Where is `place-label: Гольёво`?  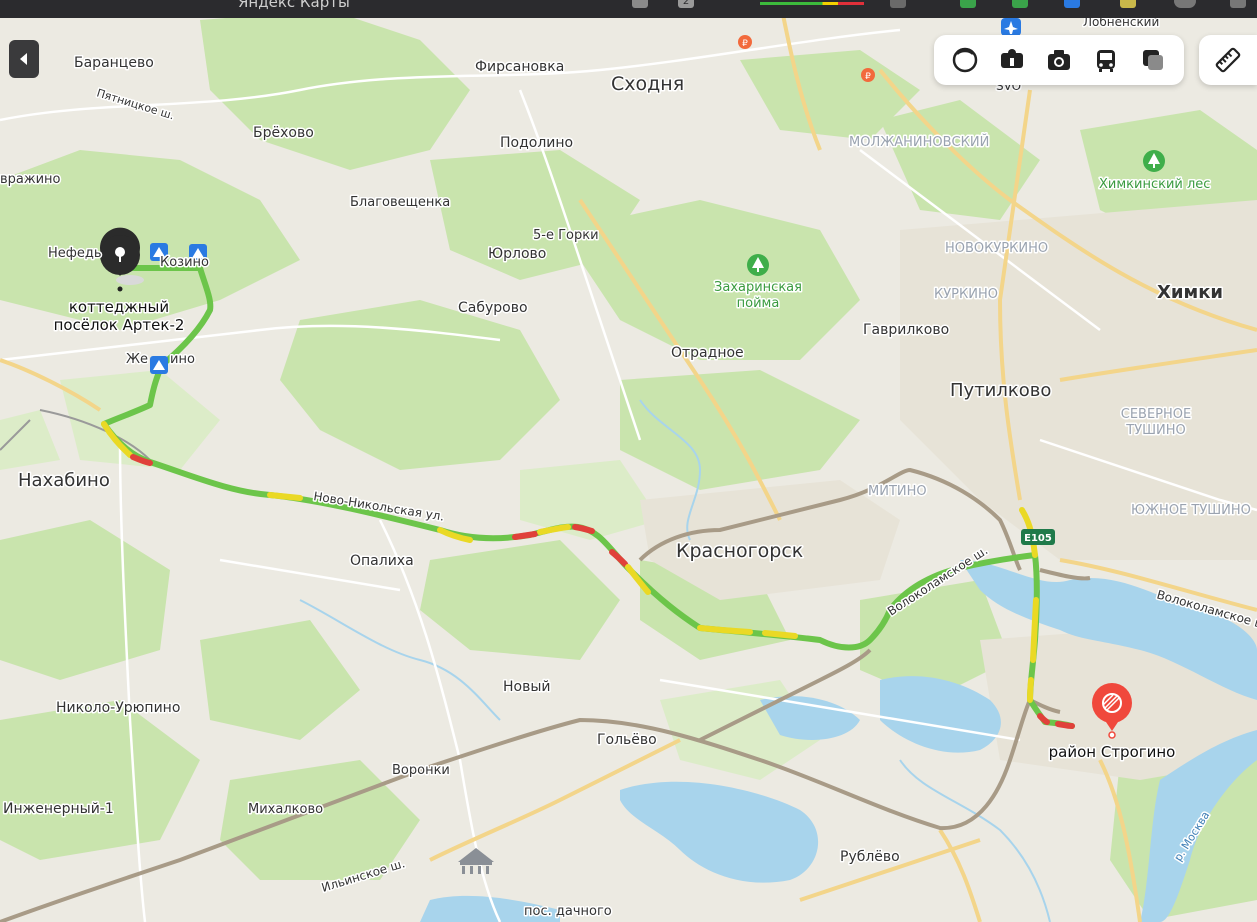 place-label: Гольёво is located at coordinates (627, 740).